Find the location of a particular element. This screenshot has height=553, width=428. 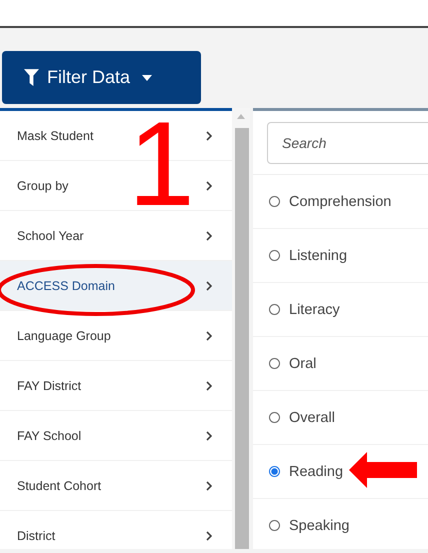

option-label: Listening is located at coordinates (318, 256).